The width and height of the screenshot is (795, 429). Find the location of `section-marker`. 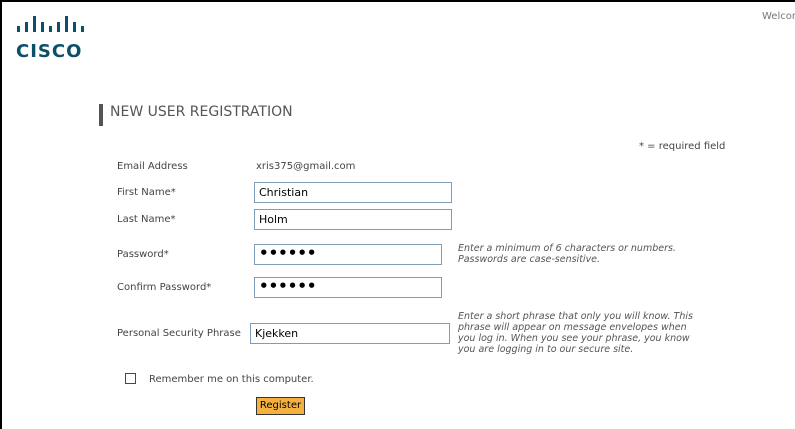

section-marker is located at coordinates (101, 115).